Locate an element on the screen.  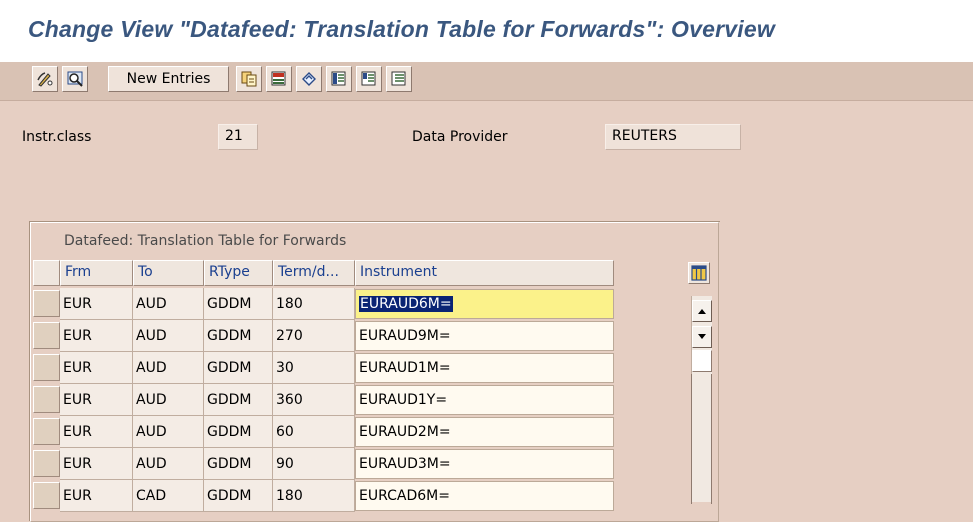
display-change-button is located at coordinates (45, 79).